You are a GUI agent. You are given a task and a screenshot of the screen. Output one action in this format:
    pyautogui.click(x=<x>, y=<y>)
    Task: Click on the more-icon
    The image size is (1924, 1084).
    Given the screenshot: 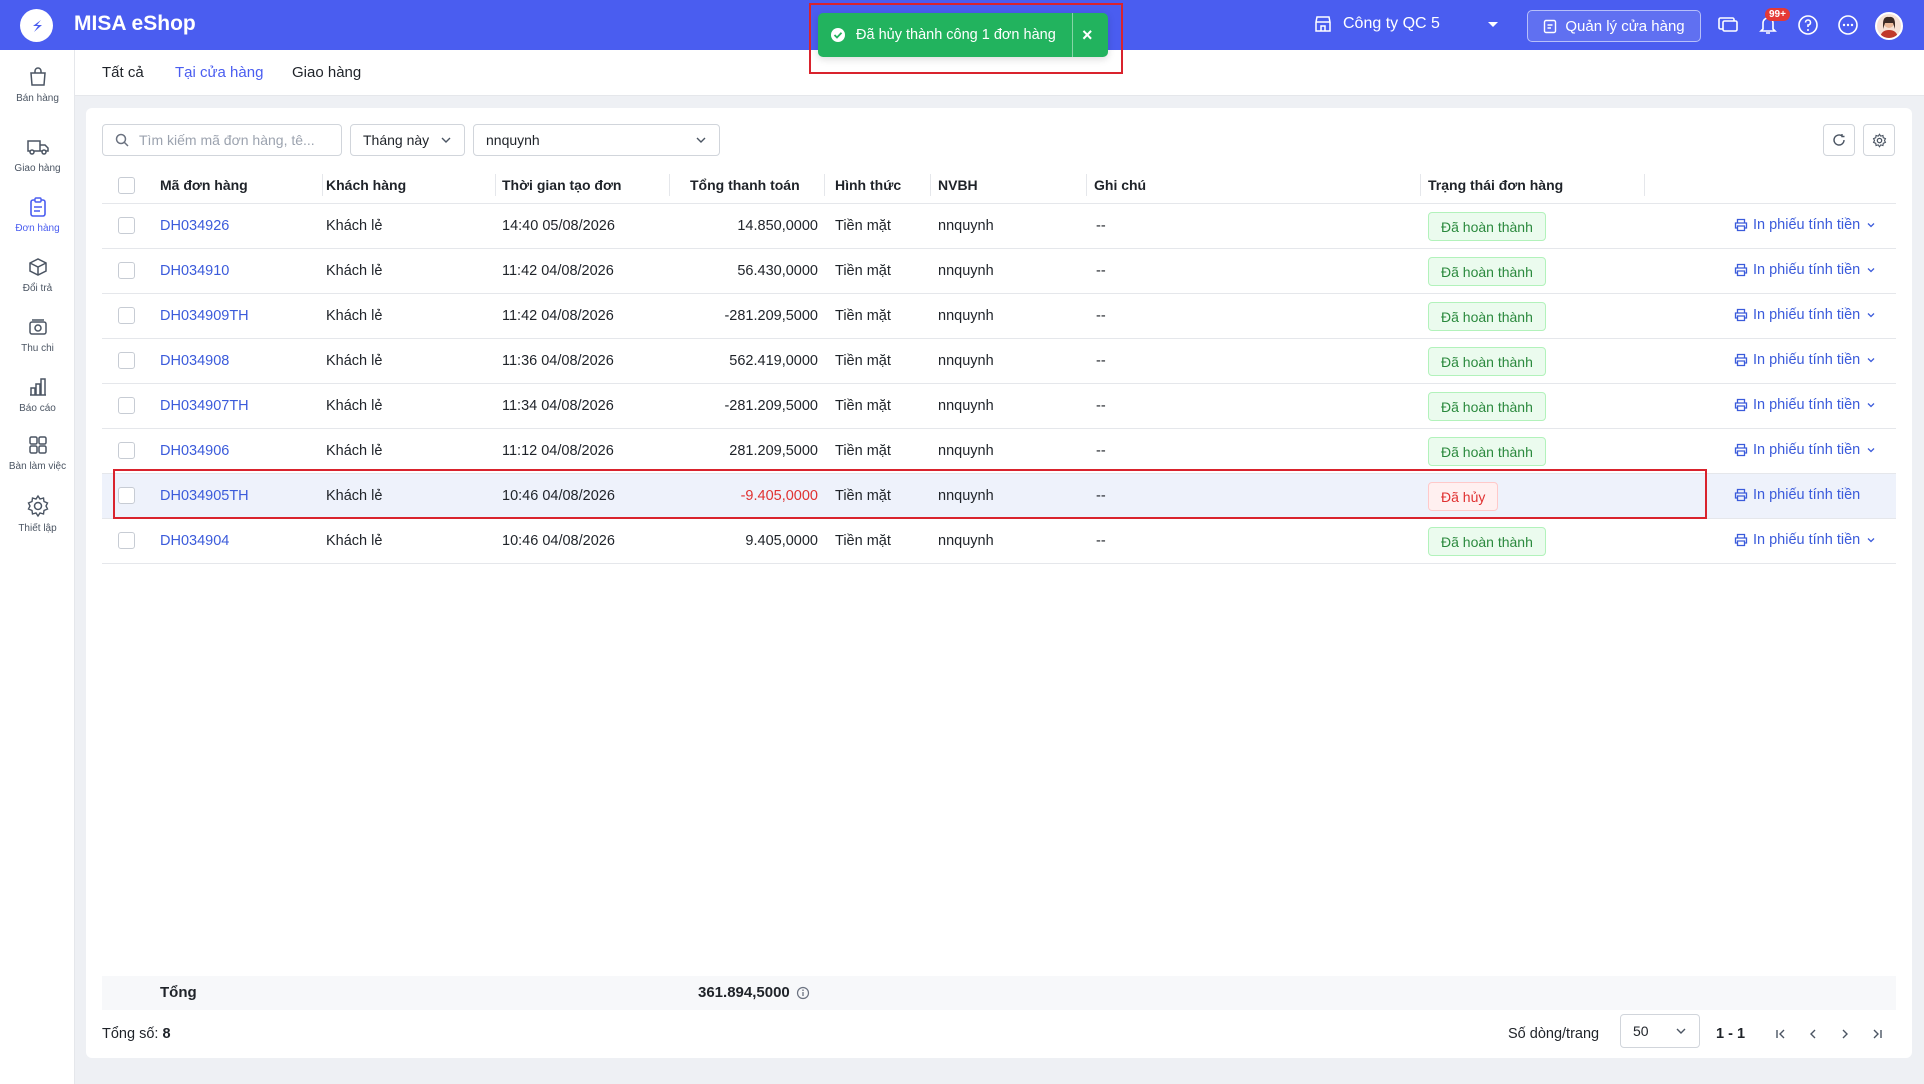 What is the action you would take?
    pyautogui.click(x=1848, y=25)
    